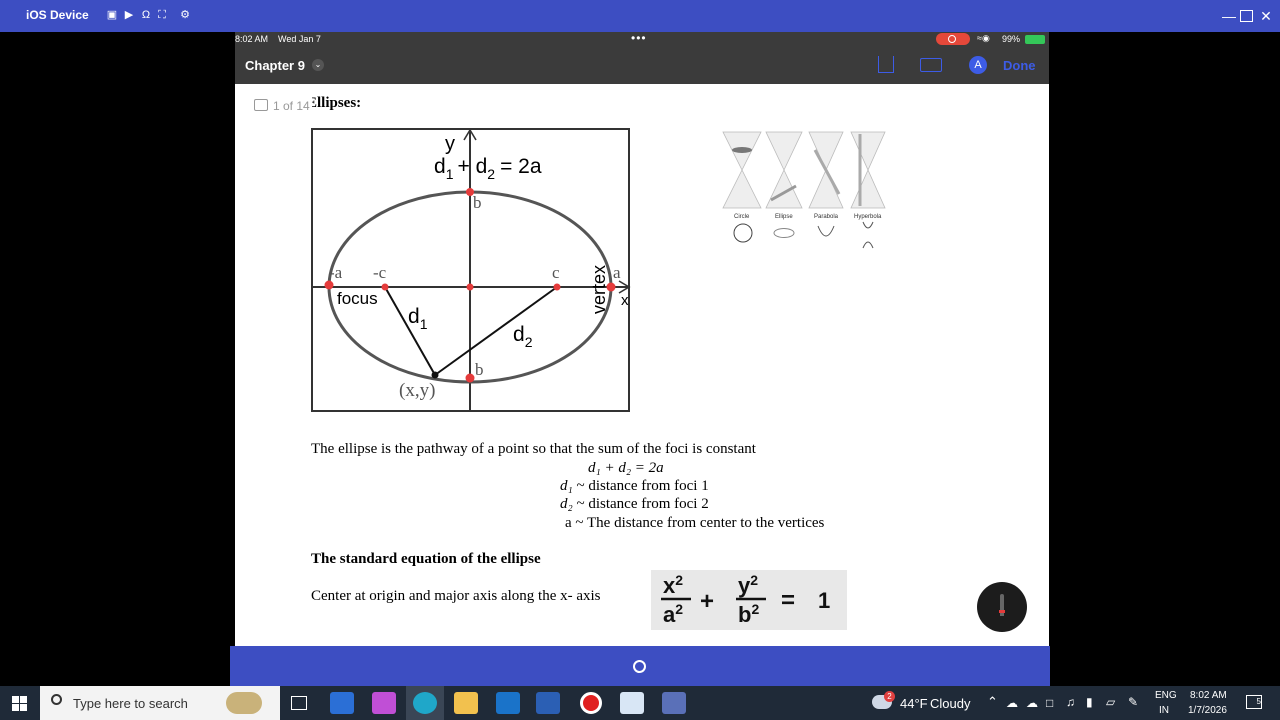  Describe the element at coordinates (450, 144) in the screenshot. I see `y-axis-label: y` at that location.